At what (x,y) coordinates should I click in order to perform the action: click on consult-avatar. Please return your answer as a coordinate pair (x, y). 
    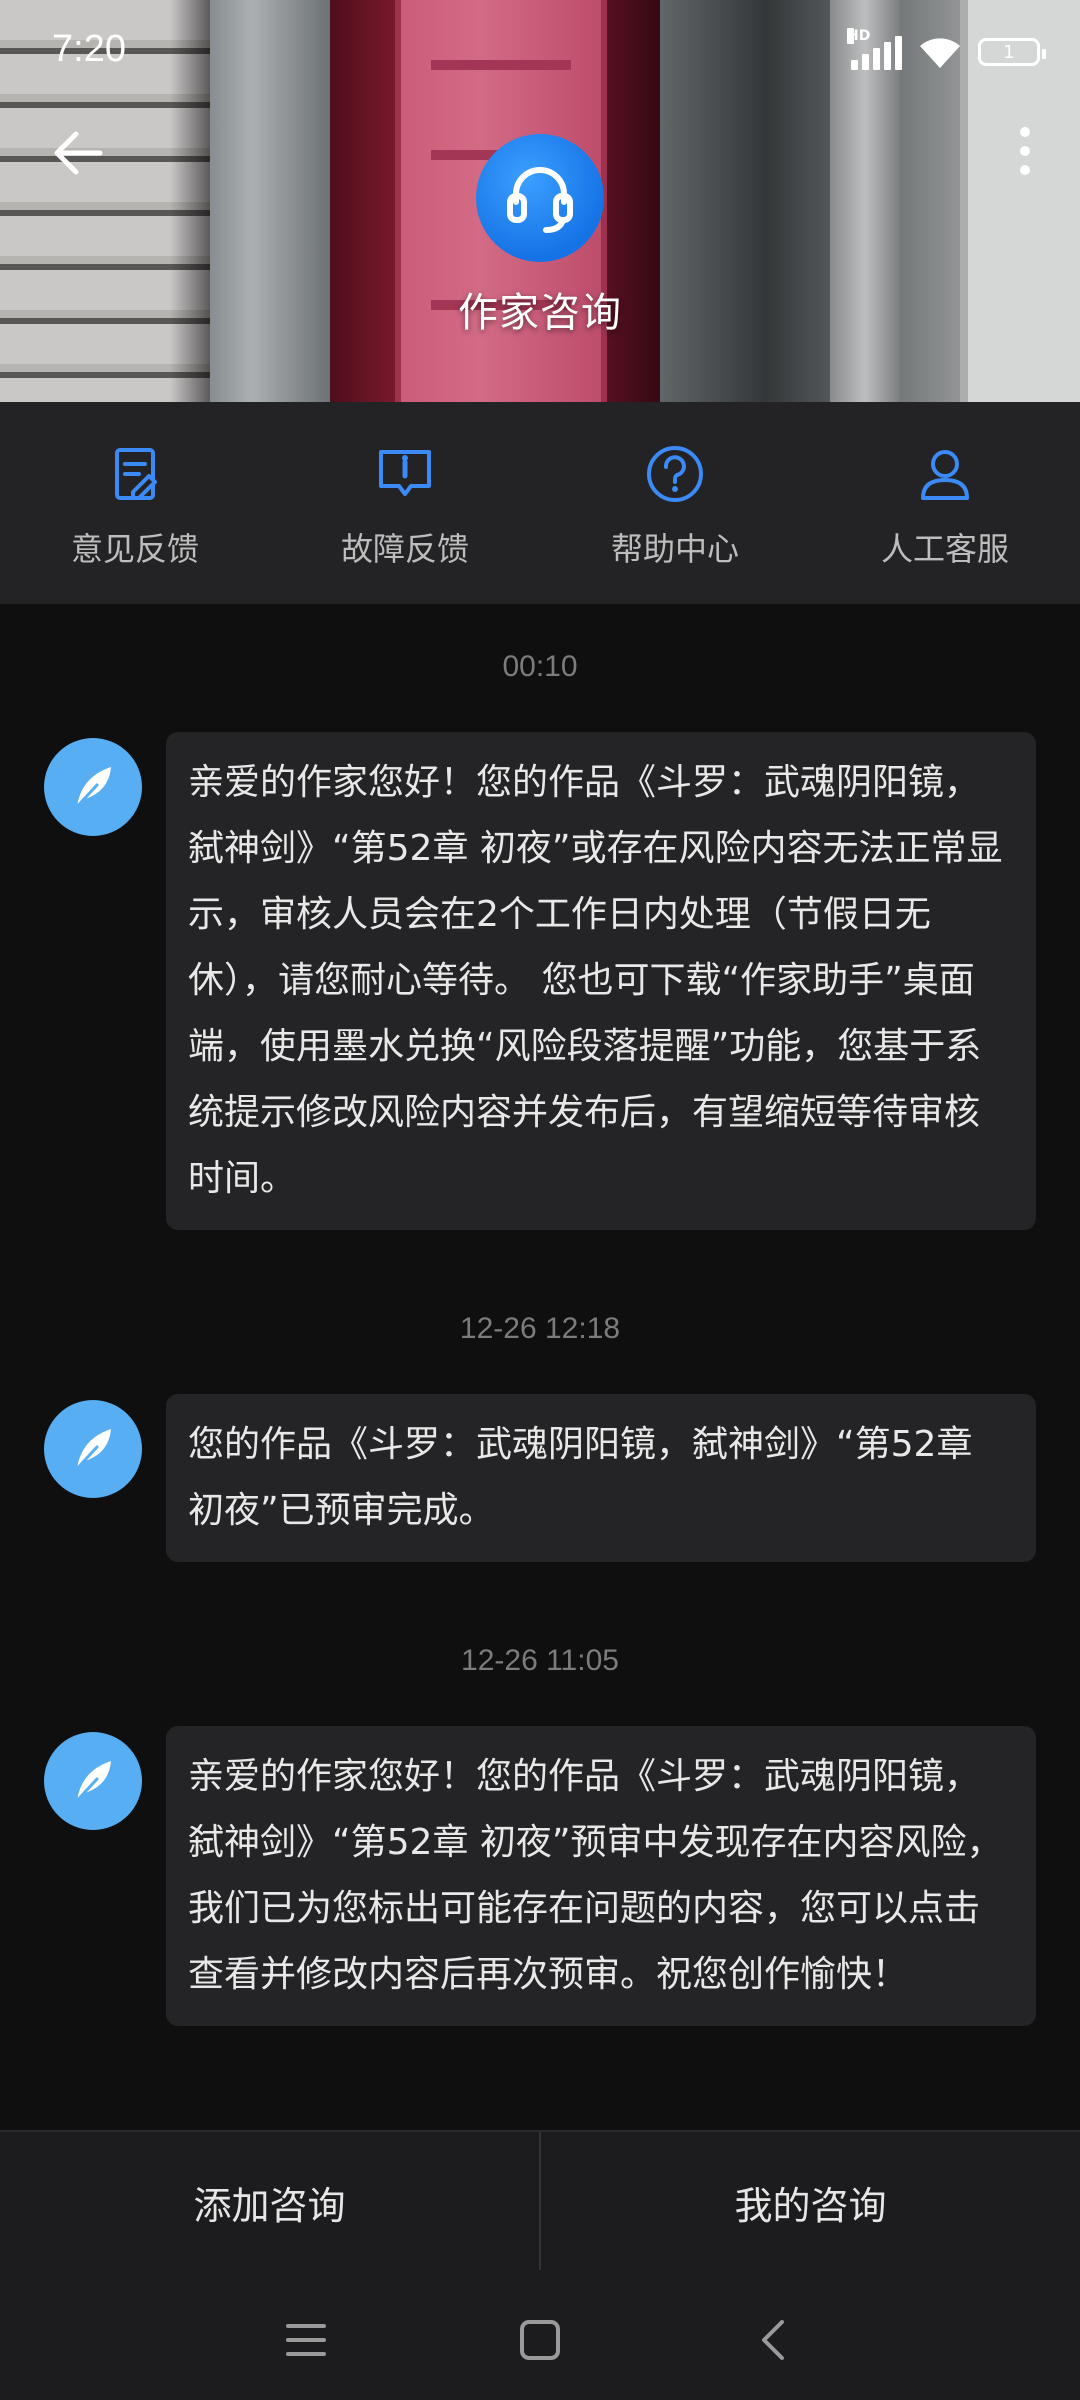
    Looking at the image, I should click on (540, 198).